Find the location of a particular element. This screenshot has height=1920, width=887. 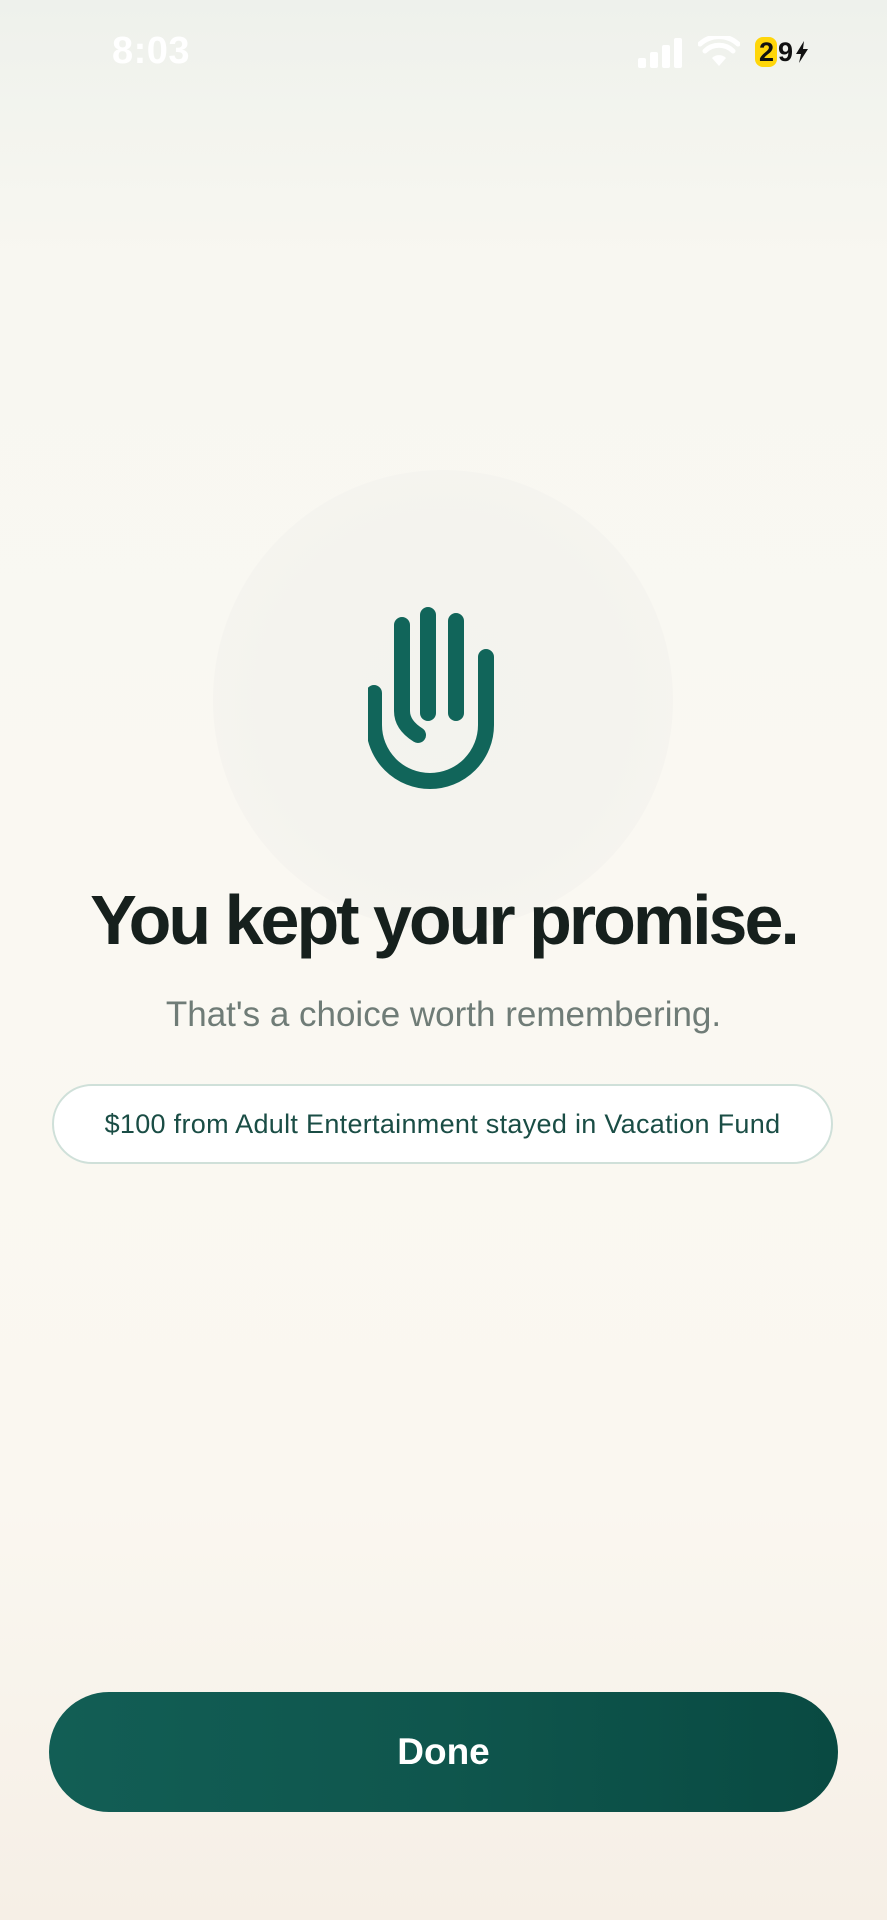

signal-icon is located at coordinates (660, 53).